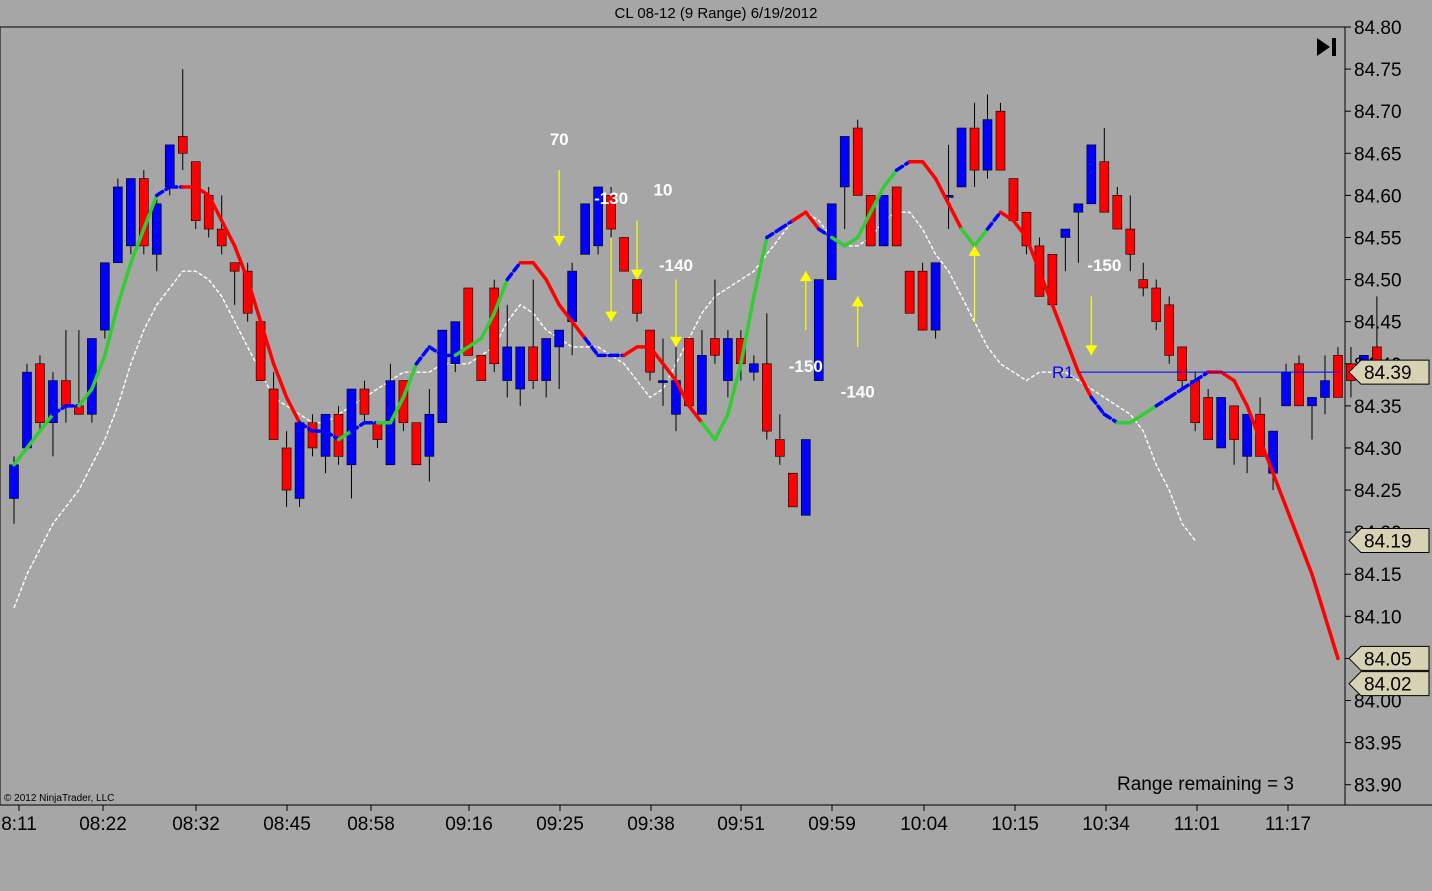 The height and width of the screenshot is (891, 1432). Describe the element at coordinates (805, 301) in the screenshot. I see `up-arrow-icon` at that location.